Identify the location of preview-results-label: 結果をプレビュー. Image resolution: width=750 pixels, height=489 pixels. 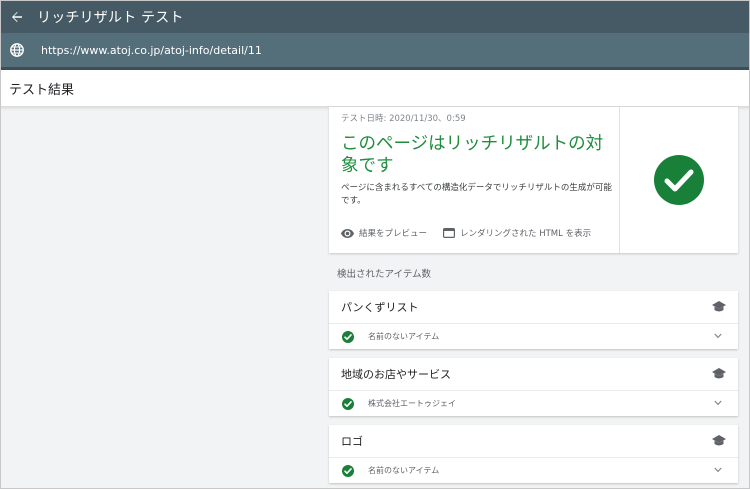
(393, 234).